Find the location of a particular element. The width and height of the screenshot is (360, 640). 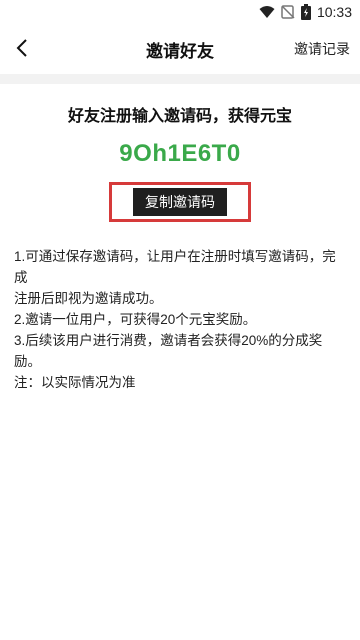

invite-records-link: 邀请记录 is located at coordinates (322, 49).